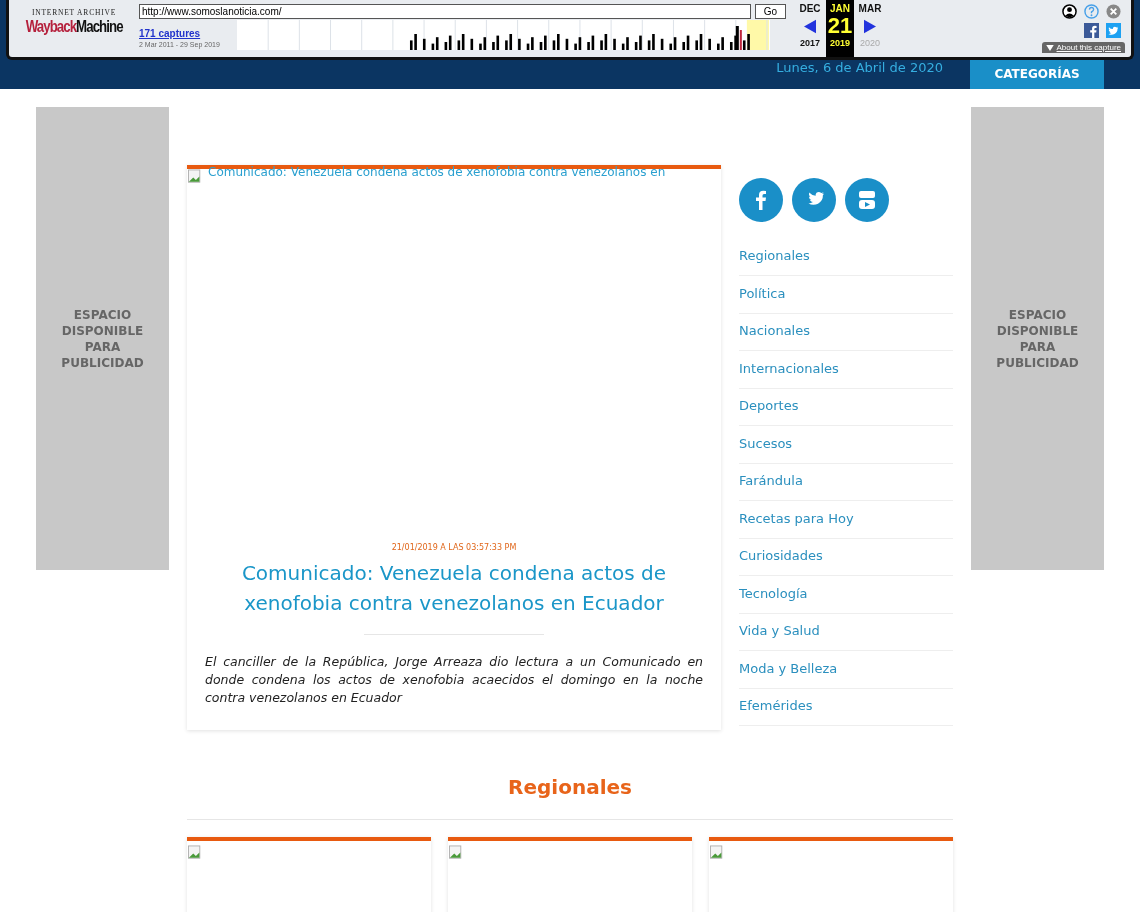  I want to click on captures-link: 171 captures, so click(188, 33).